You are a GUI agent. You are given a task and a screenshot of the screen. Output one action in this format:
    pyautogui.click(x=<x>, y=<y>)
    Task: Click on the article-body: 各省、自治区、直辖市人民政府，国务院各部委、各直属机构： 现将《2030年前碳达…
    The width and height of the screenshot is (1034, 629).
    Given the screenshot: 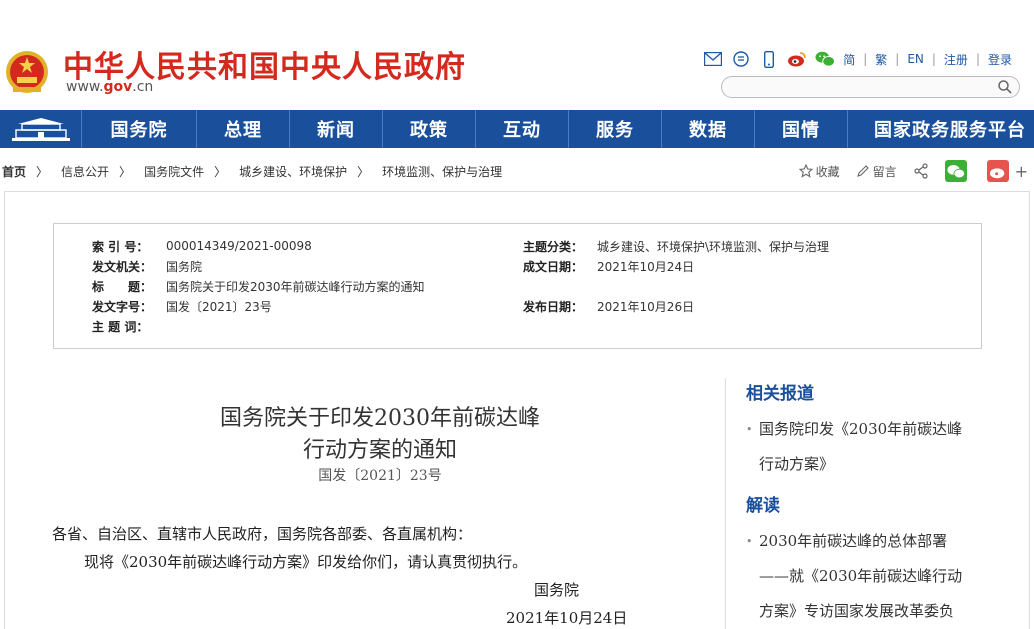 What is the action you would take?
    pyautogui.click(x=339, y=574)
    